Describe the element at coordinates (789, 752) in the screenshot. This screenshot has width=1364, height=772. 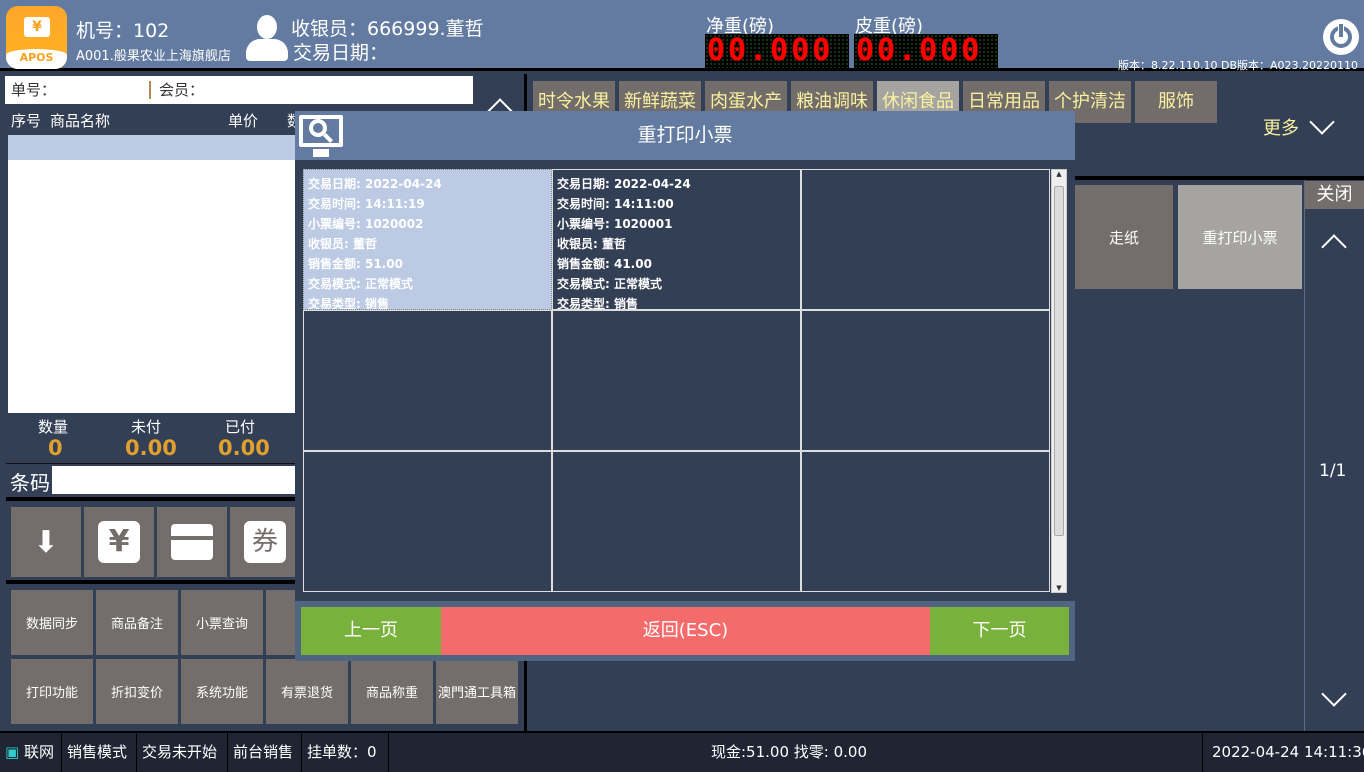
I see `cash-change: 现金:51.00 找零: 0.00` at that location.